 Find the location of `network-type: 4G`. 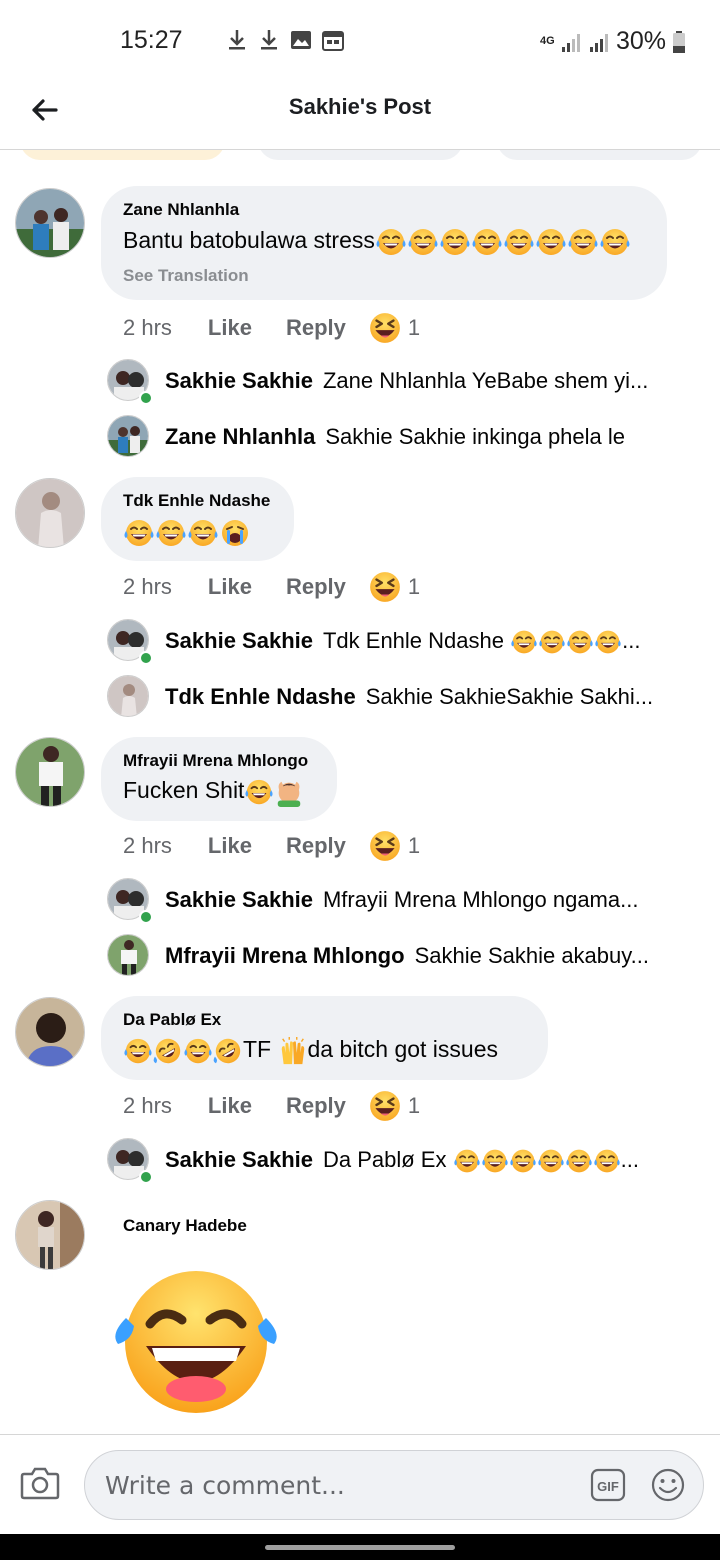

network-type: 4G is located at coordinates (547, 41).